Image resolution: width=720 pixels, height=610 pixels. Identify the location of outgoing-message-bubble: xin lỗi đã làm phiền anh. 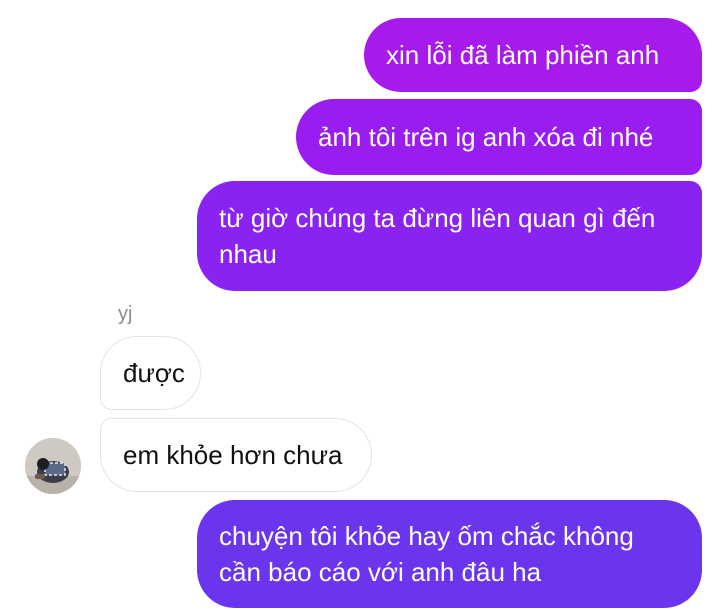
(533, 55).